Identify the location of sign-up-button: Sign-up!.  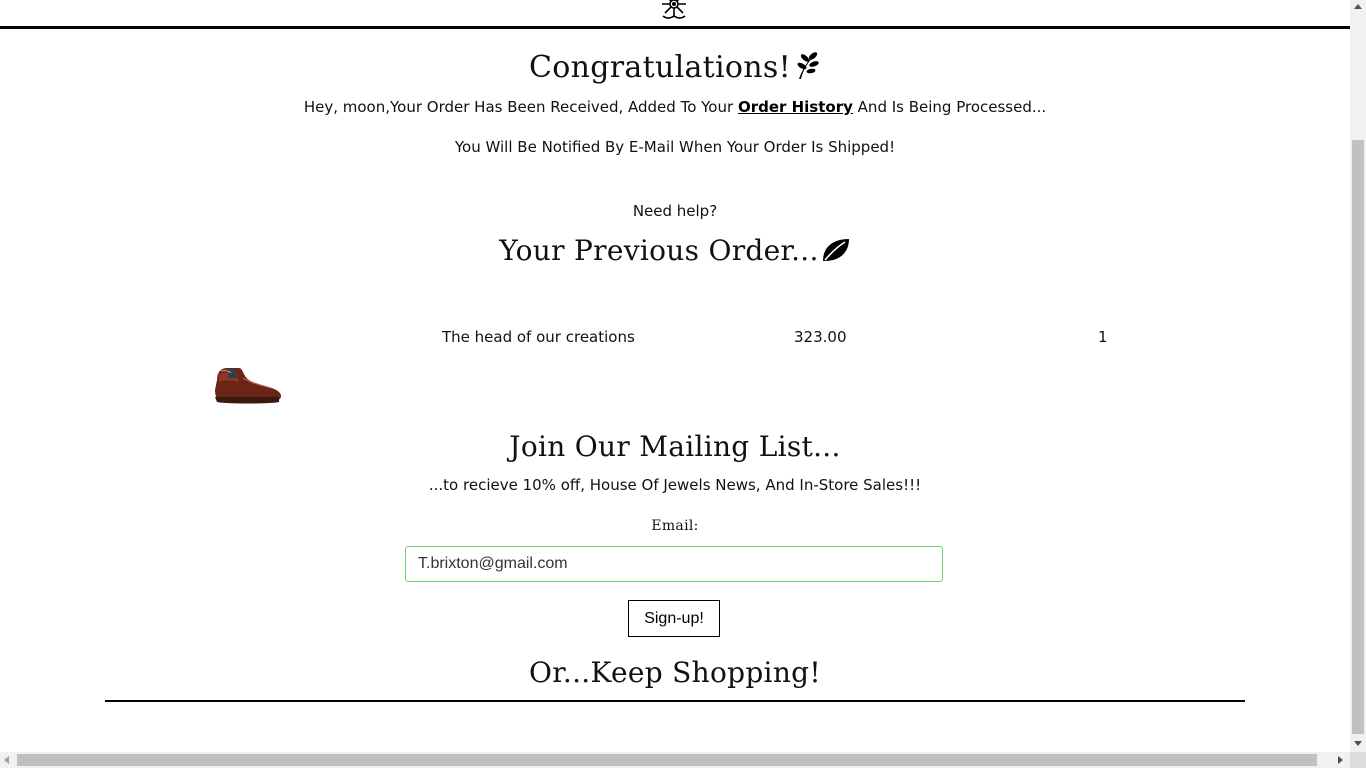
(674, 618).